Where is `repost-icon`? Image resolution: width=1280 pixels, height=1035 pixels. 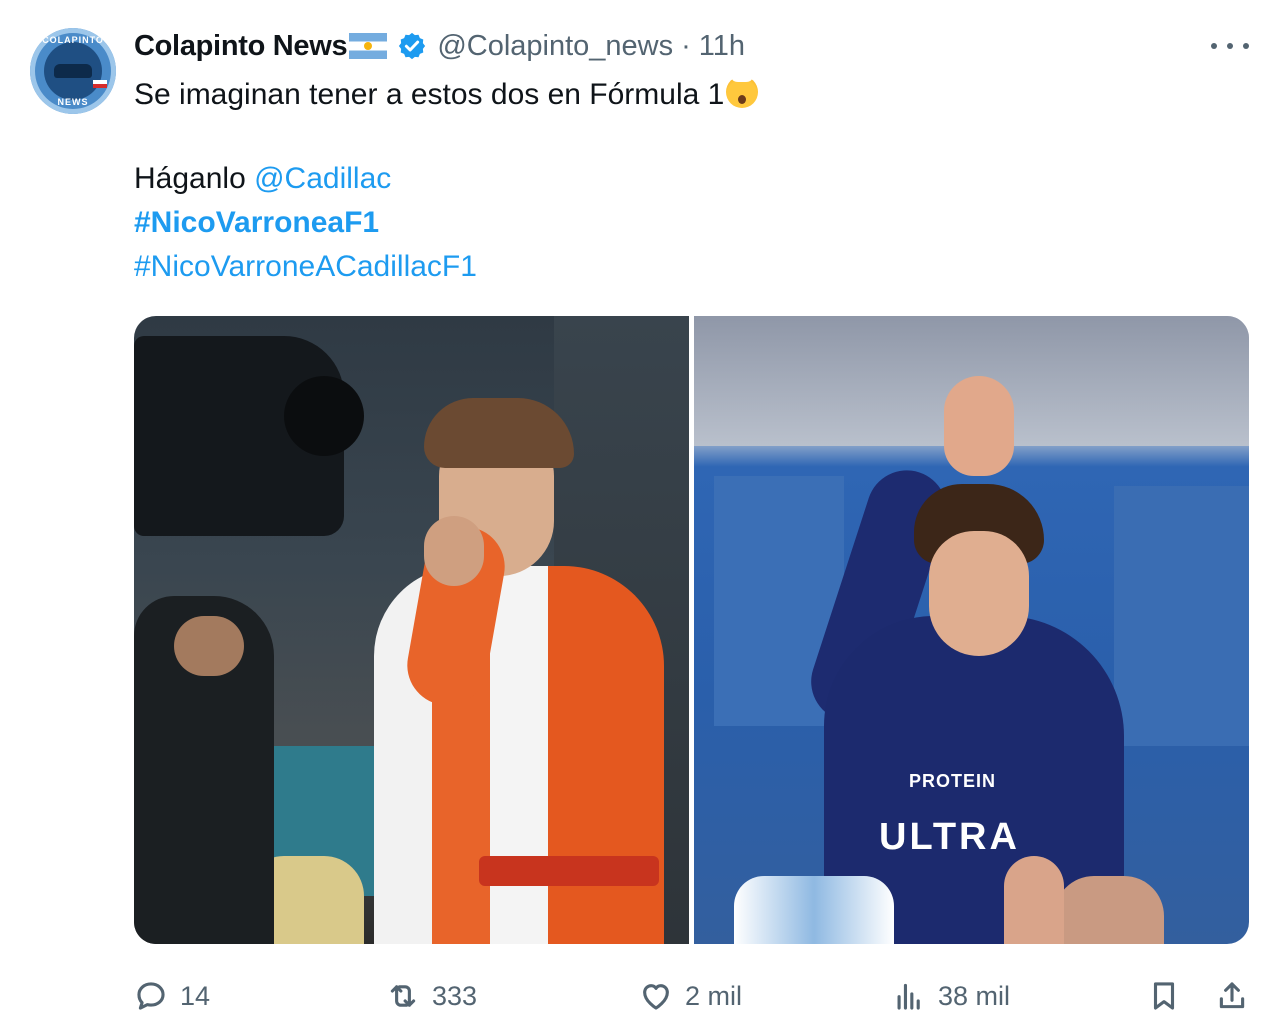 repost-icon is located at coordinates (403, 996).